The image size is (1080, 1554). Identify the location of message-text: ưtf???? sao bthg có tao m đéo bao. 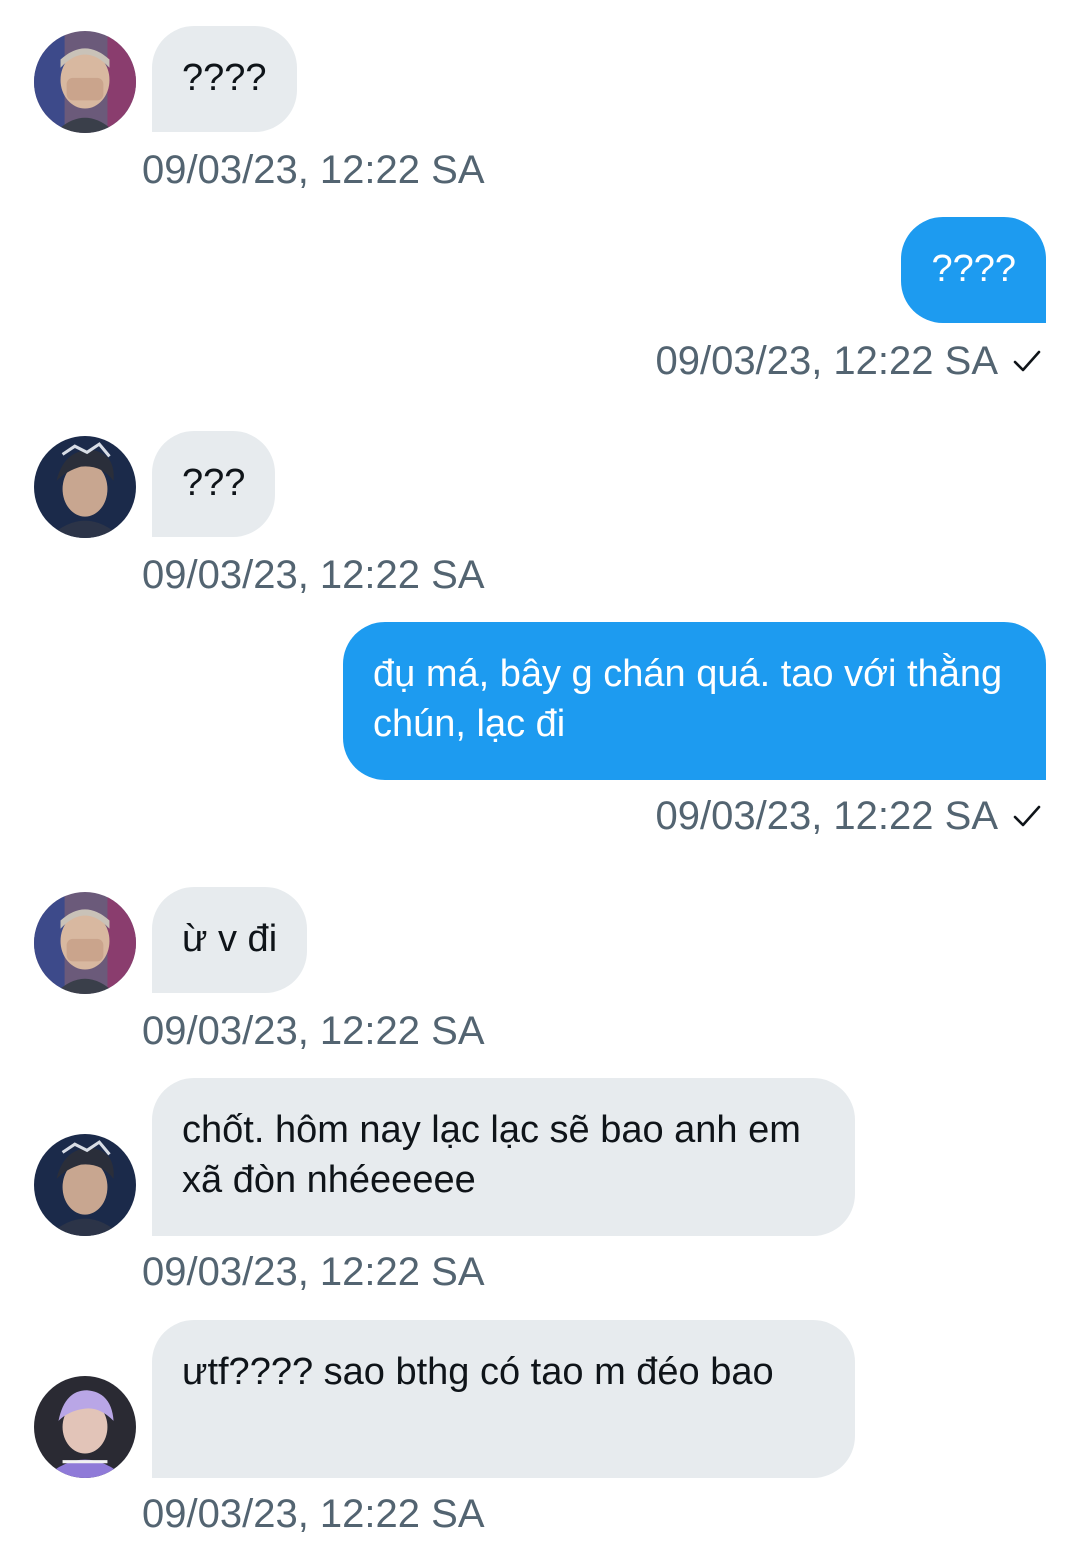
(478, 1372).